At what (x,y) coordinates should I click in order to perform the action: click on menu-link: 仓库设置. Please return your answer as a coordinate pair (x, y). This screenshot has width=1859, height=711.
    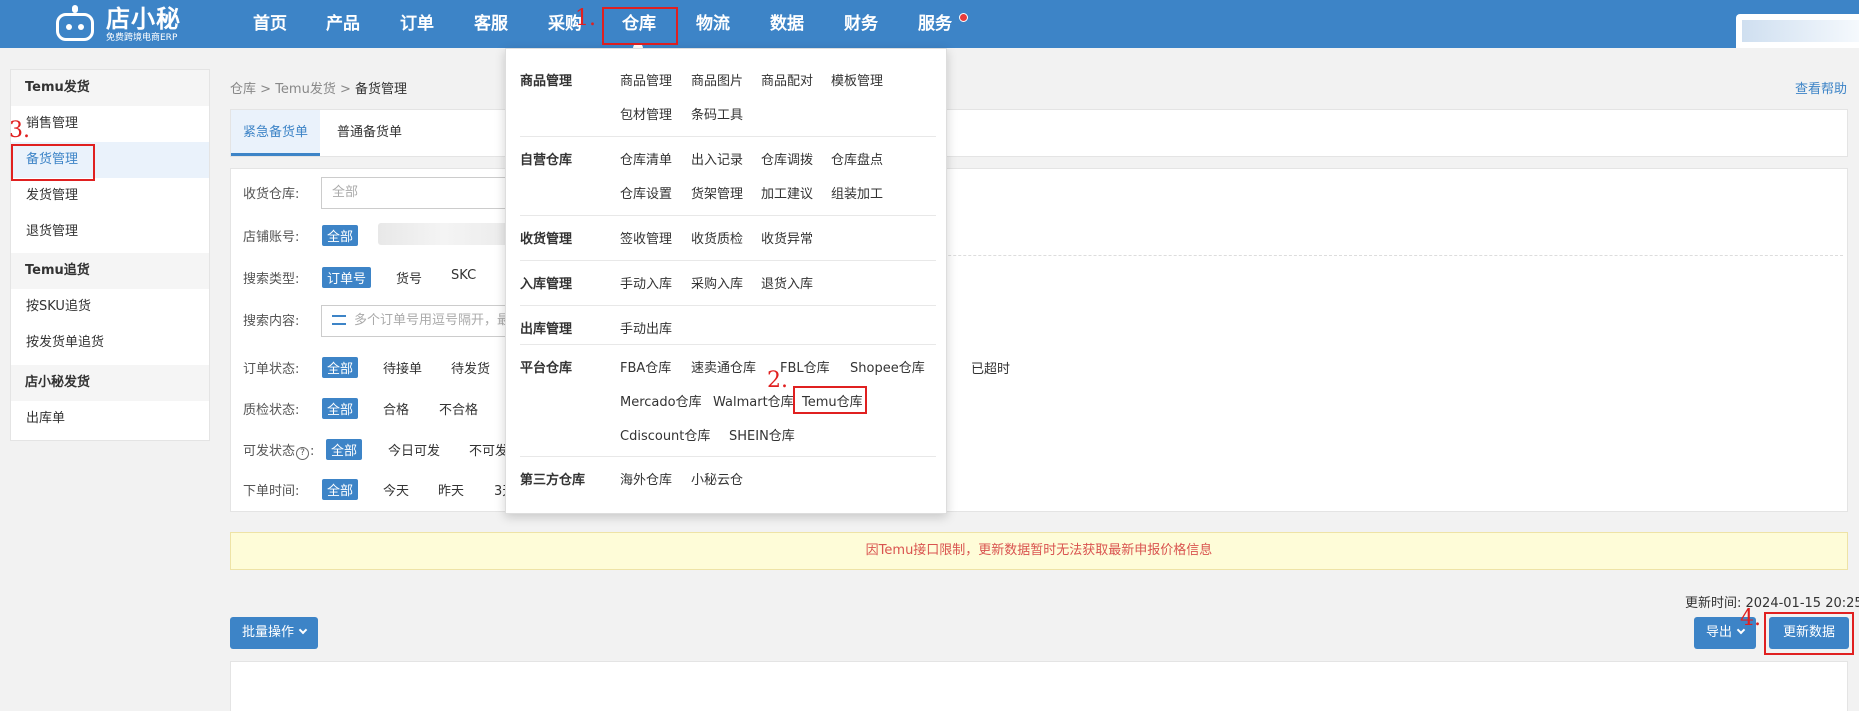
    Looking at the image, I should click on (646, 192).